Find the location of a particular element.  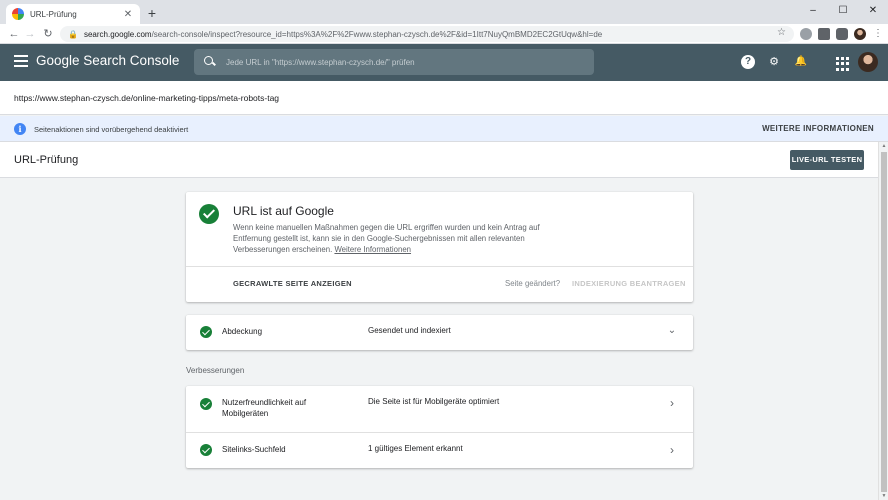

menu-icon is located at coordinates (21, 62).